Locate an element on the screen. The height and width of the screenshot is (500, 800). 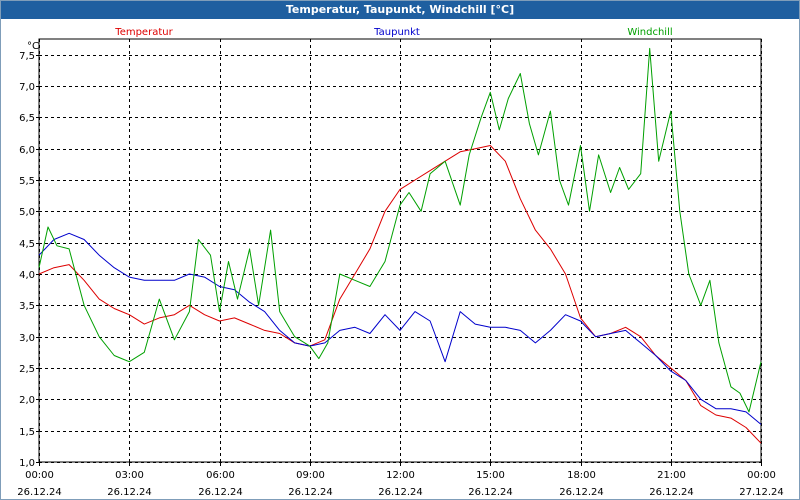
y-tick-label: 4,5 is located at coordinates (27, 244).